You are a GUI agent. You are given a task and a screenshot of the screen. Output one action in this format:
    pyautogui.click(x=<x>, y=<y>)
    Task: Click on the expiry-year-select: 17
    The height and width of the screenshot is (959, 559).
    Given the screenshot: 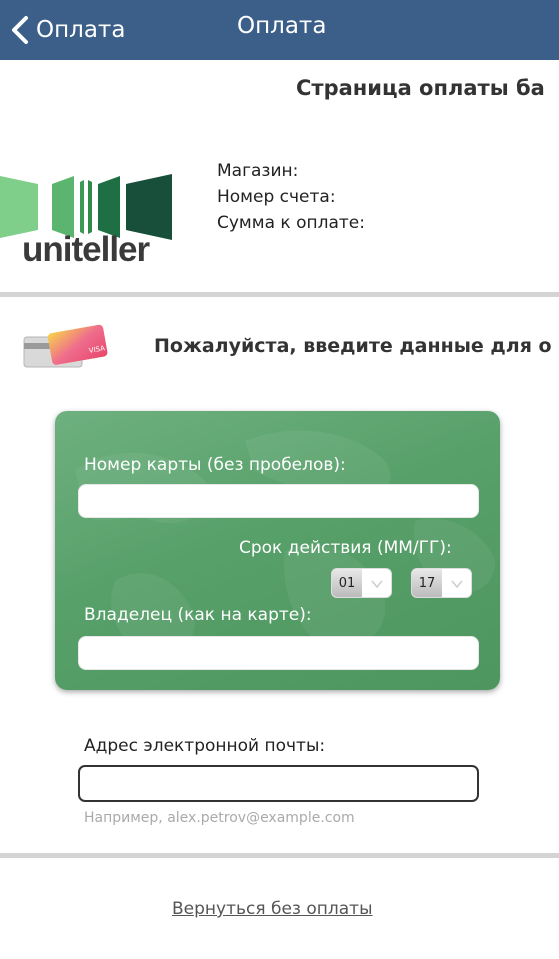 What is the action you would take?
    pyautogui.click(x=441, y=583)
    